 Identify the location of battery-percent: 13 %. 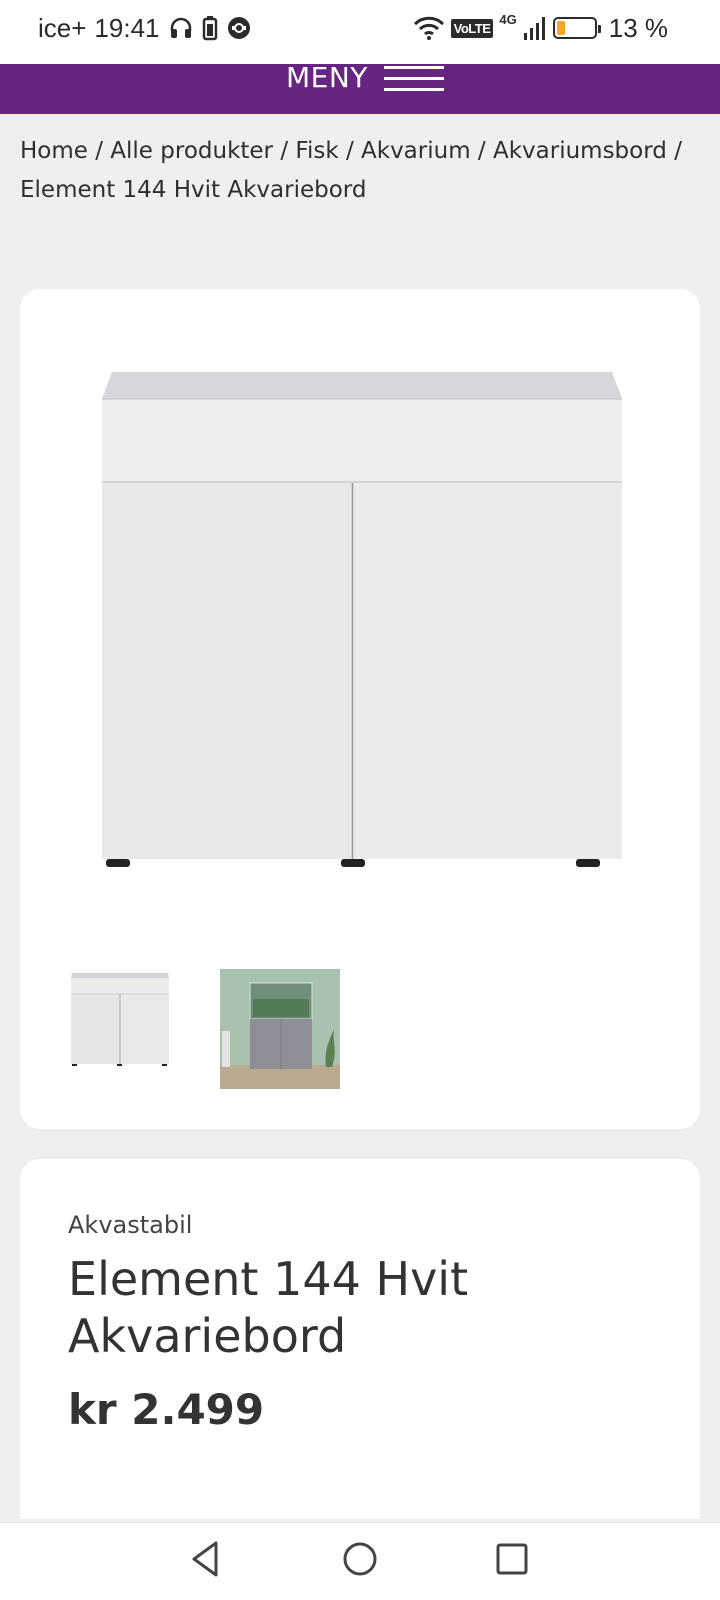
(638, 27).